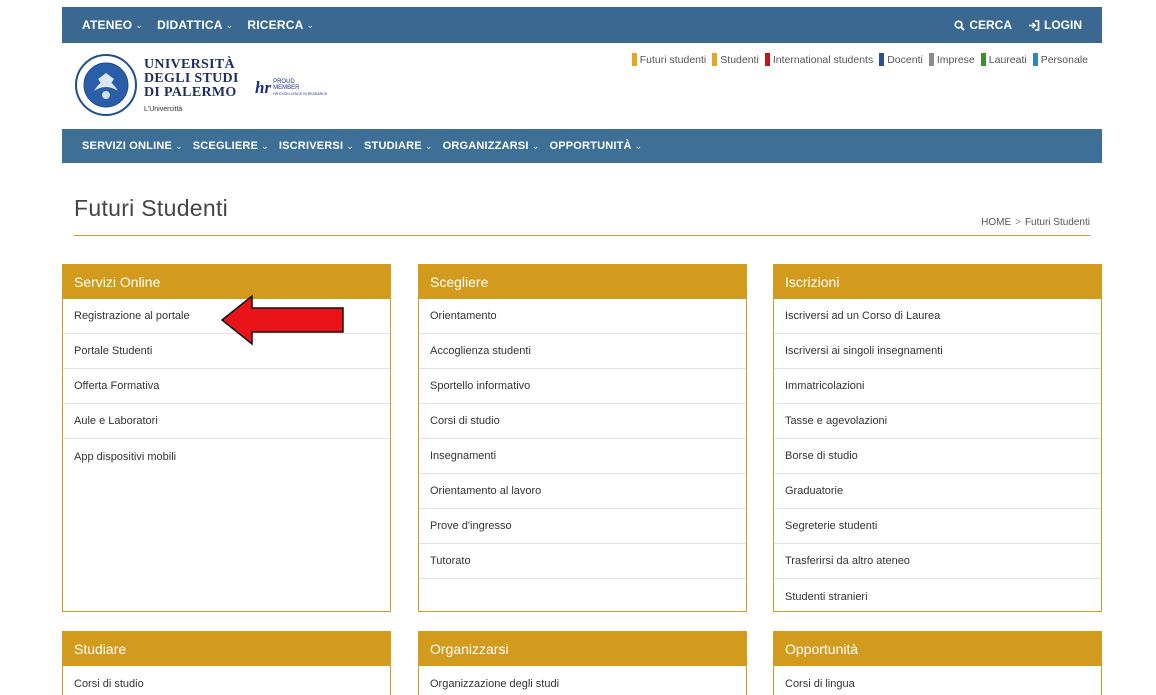  What do you see at coordinates (582, 649) in the screenshot?
I see `card-title: Organizzarsi` at bounding box center [582, 649].